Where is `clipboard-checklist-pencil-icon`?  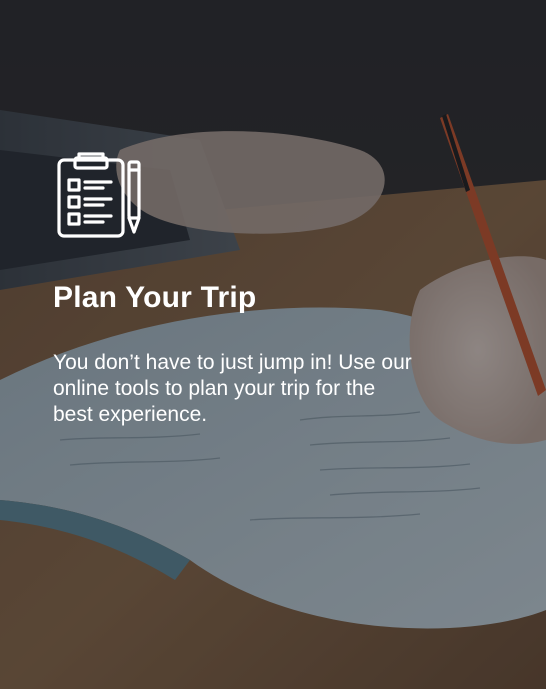 clipboard-checklist-pencil-icon is located at coordinates (99, 195).